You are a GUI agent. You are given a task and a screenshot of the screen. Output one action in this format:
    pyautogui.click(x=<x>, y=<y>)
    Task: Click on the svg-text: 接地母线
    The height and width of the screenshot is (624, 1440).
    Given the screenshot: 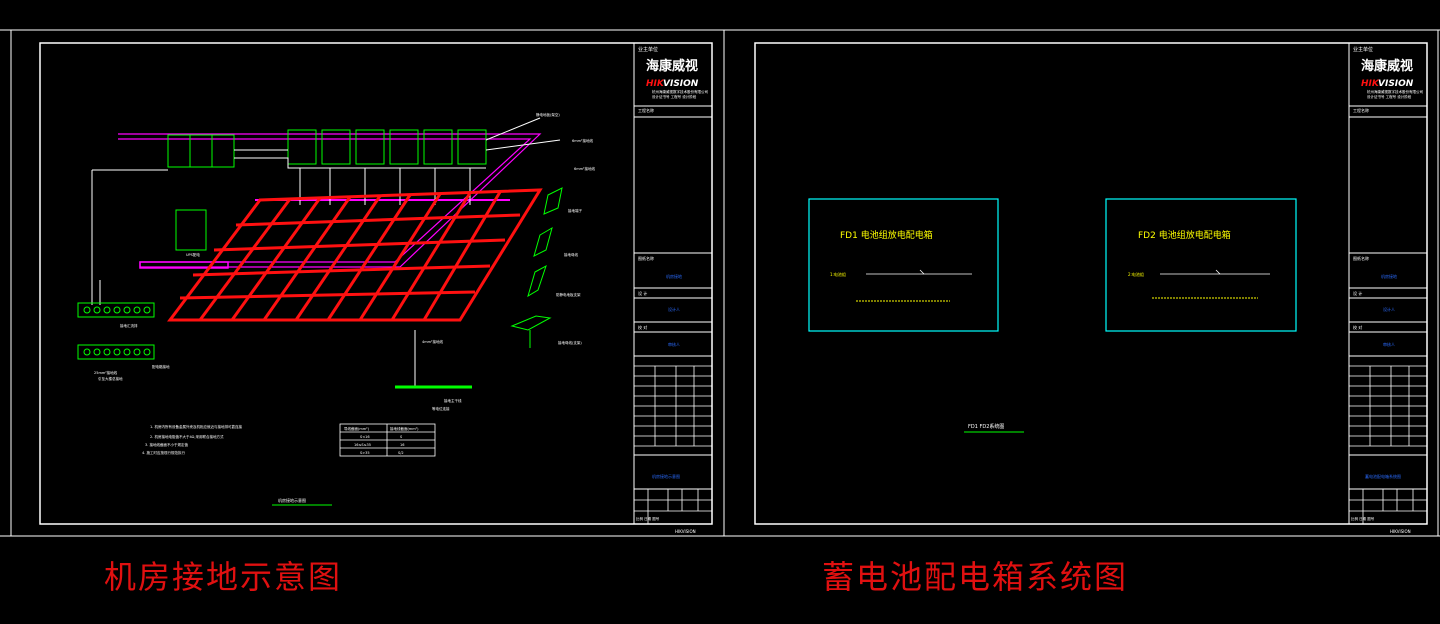 What is the action you would take?
    pyautogui.click(x=571, y=254)
    